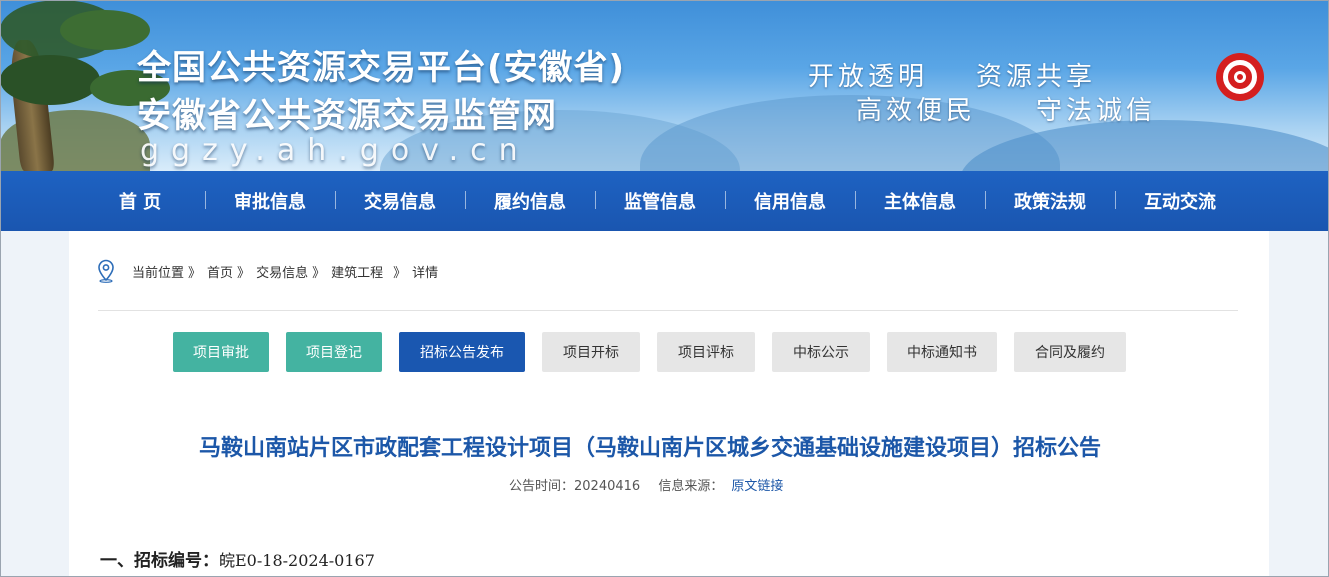 This screenshot has width=1329, height=577. What do you see at coordinates (140, 201) in the screenshot?
I see `nav-item-home: 首 页` at bounding box center [140, 201].